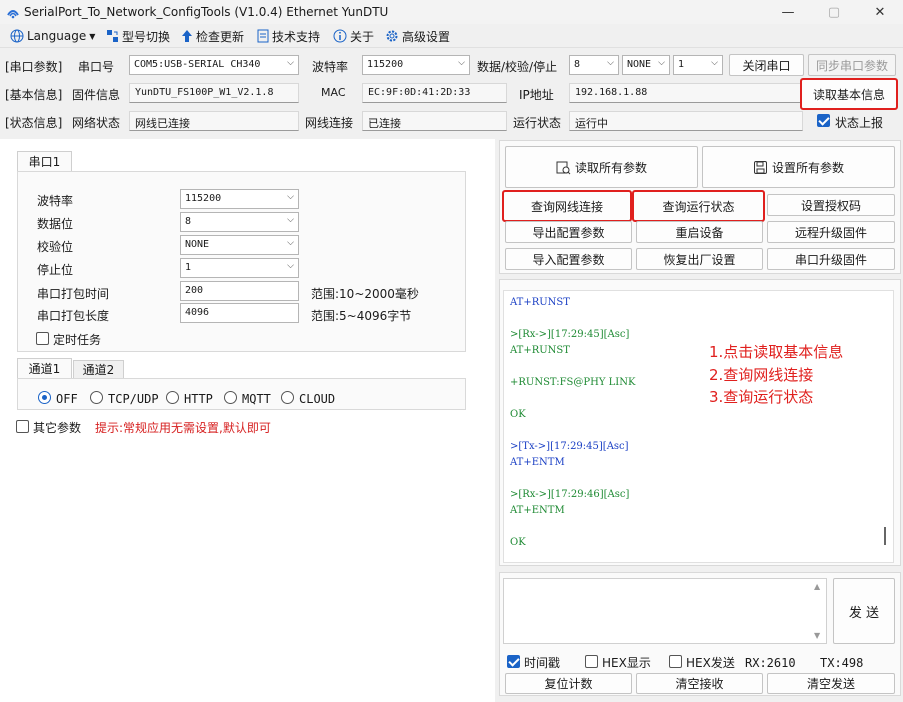  Describe the element at coordinates (542, 663) in the screenshot. I see `timestamp-label: 时间戳` at that location.